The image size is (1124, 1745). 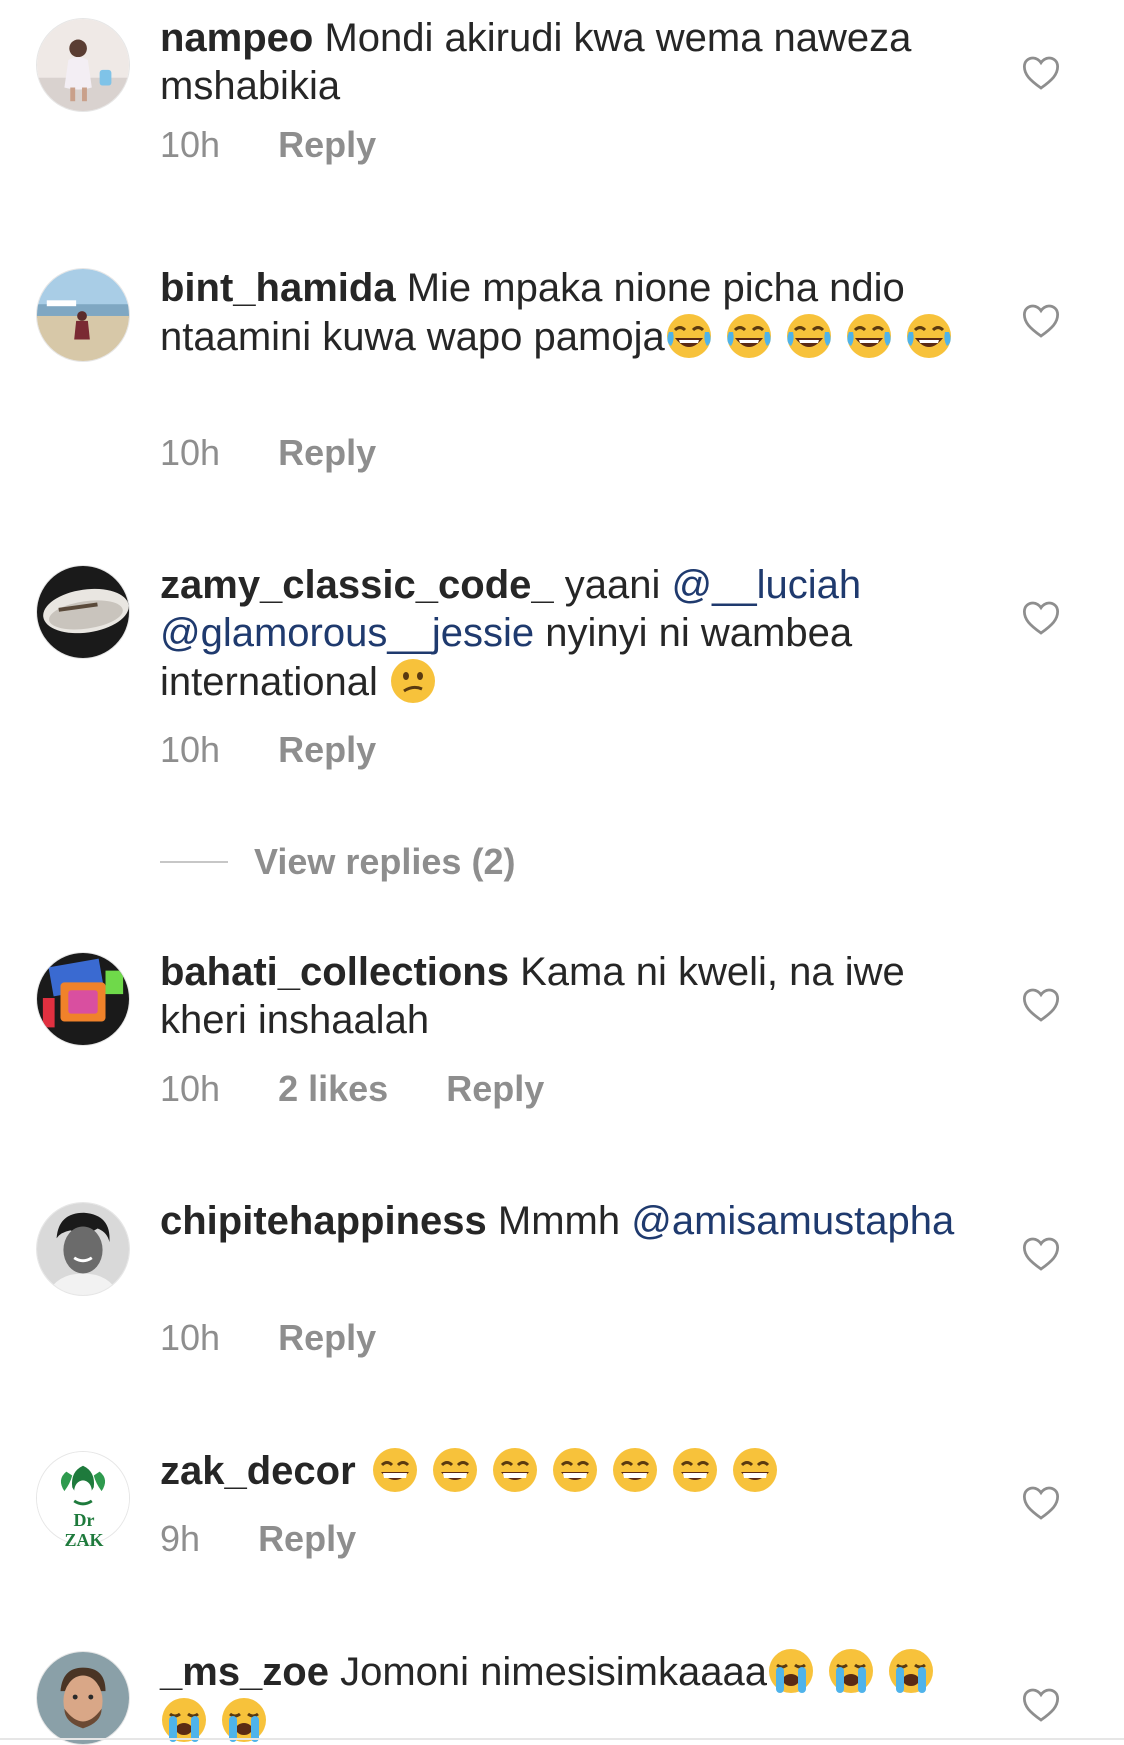 I want to click on view-replies-label: View replies (2), so click(x=384, y=862).